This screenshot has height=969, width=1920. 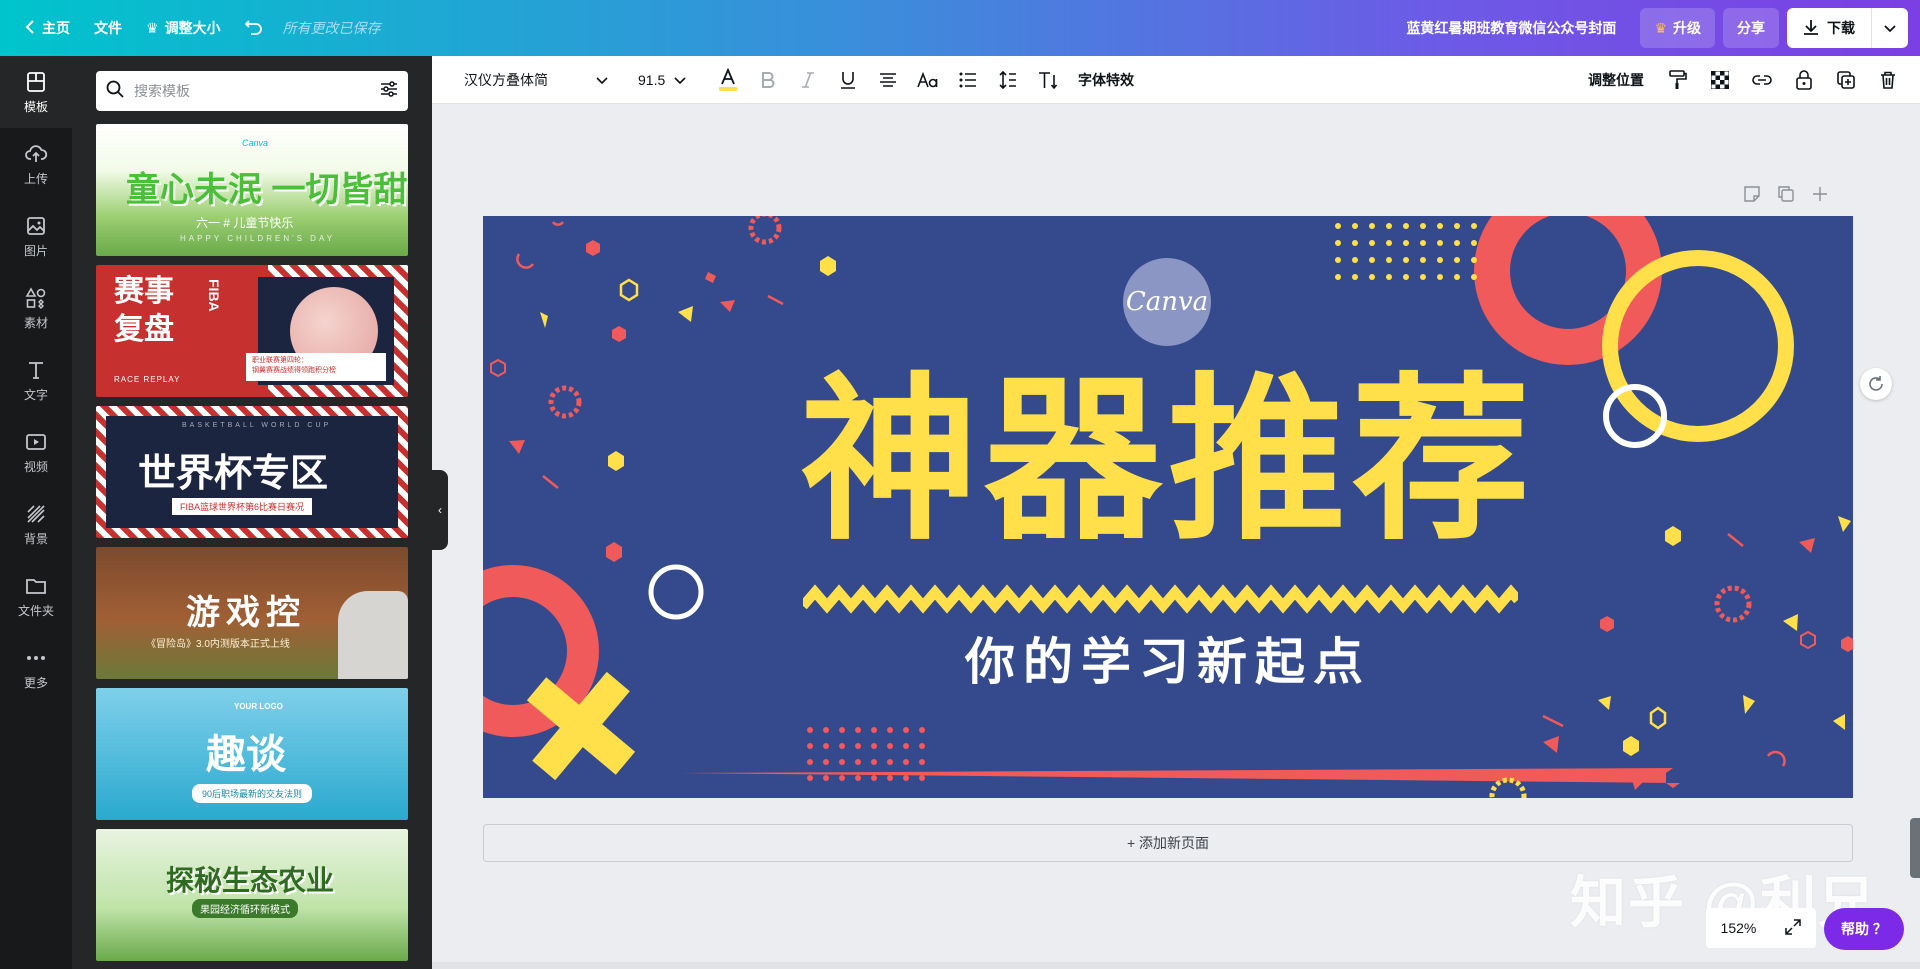 I want to click on list-button, so click(x=968, y=80).